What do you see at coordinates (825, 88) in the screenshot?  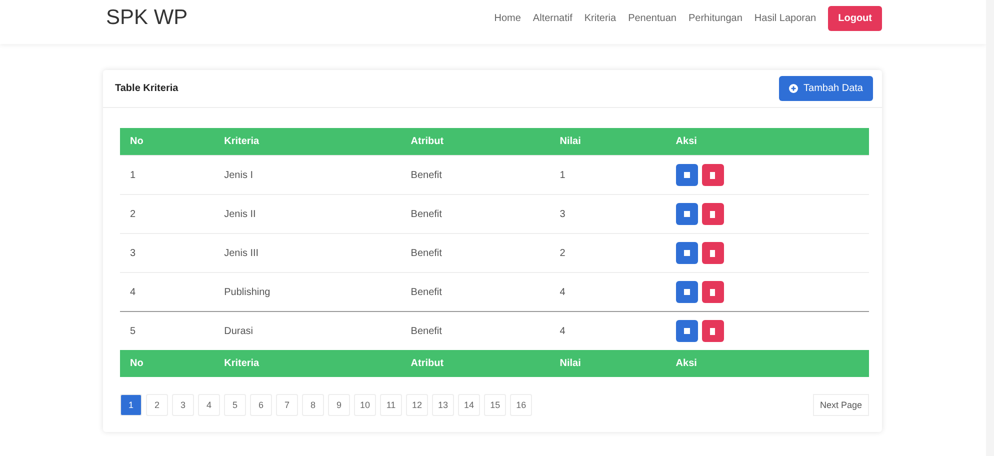 I see `add-button: Tambah Data` at bounding box center [825, 88].